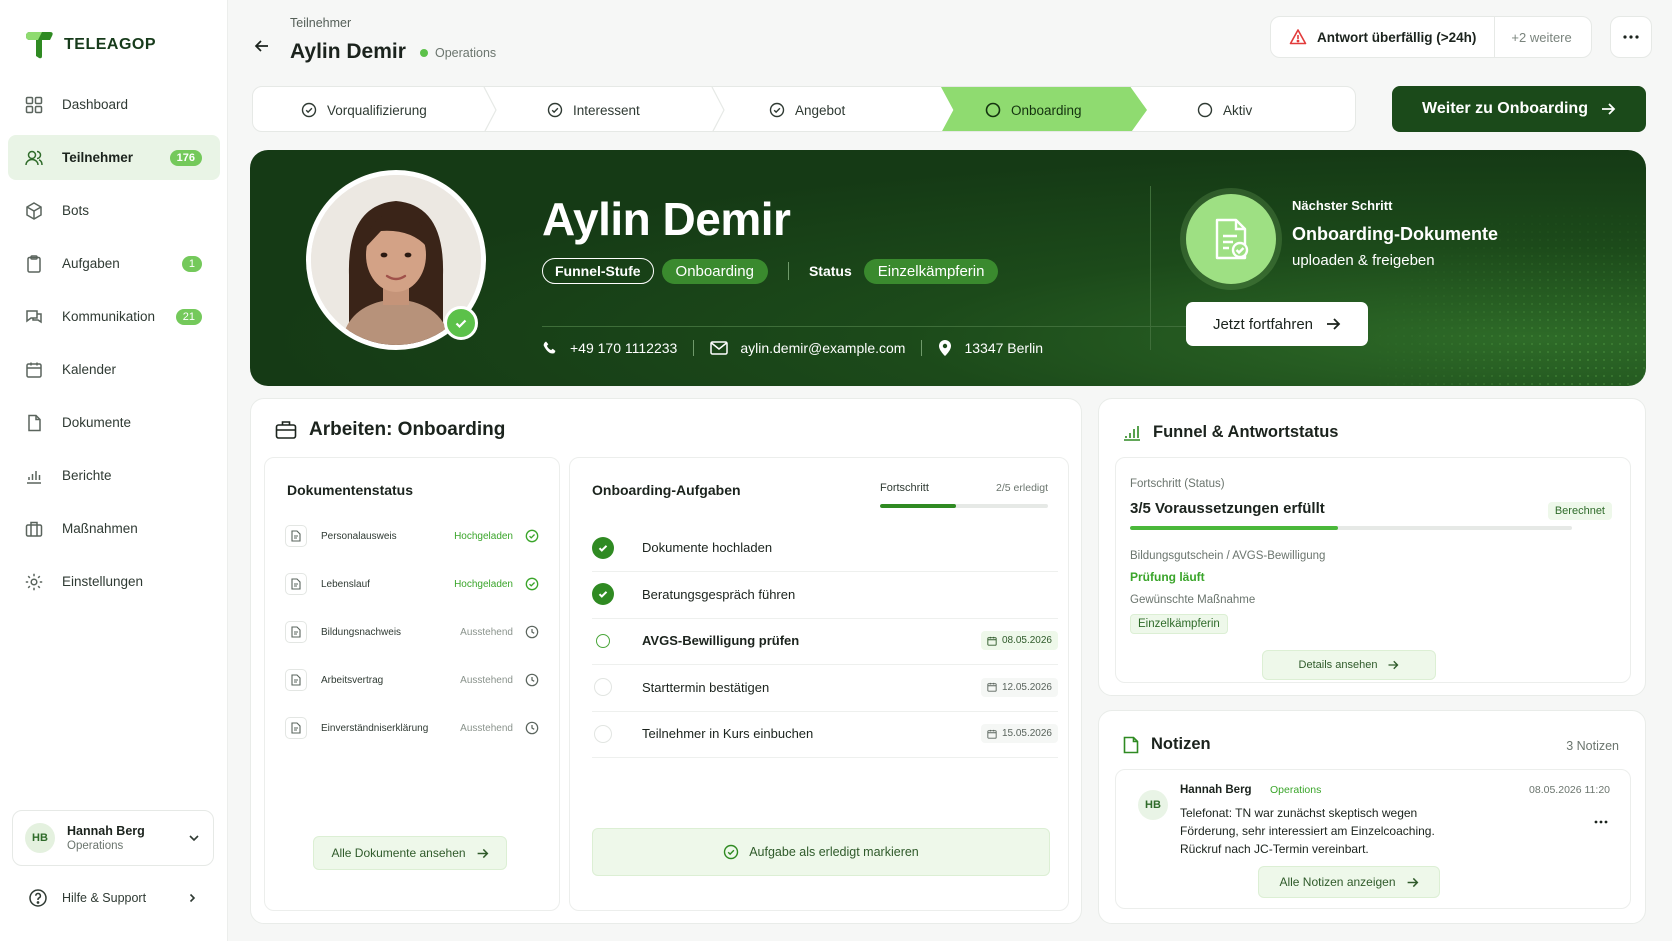 The height and width of the screenshot is (941, 1672). I want to click on measure-badge: Einzelkämpferin, so click(1179, 624).